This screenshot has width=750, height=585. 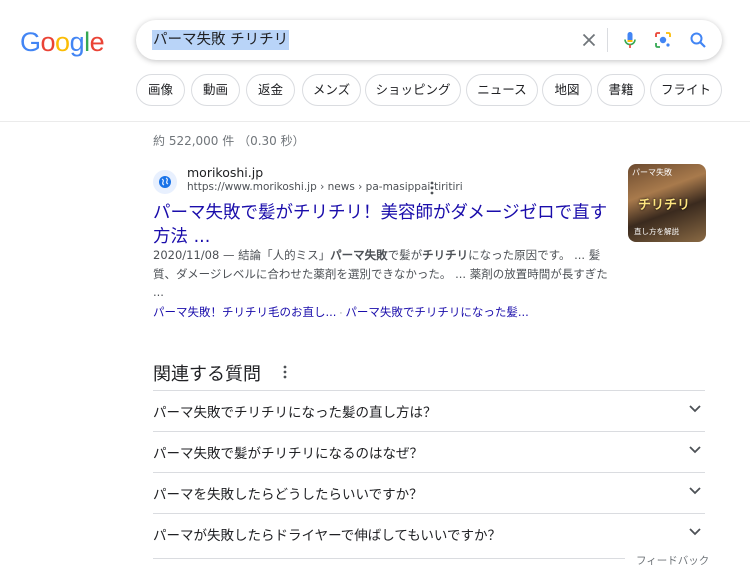 What do you see at coordinates (672, 560) in the screenshot?
I see `feedback-link: フィードバック` at bounding box center [672, 560].